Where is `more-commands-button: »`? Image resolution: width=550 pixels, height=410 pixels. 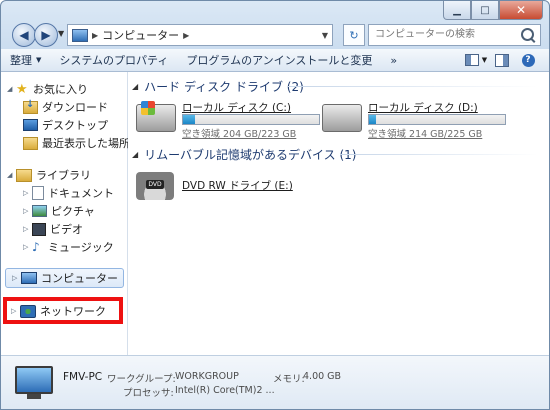 more-commands-button: » is located at coordinates (393, 60).